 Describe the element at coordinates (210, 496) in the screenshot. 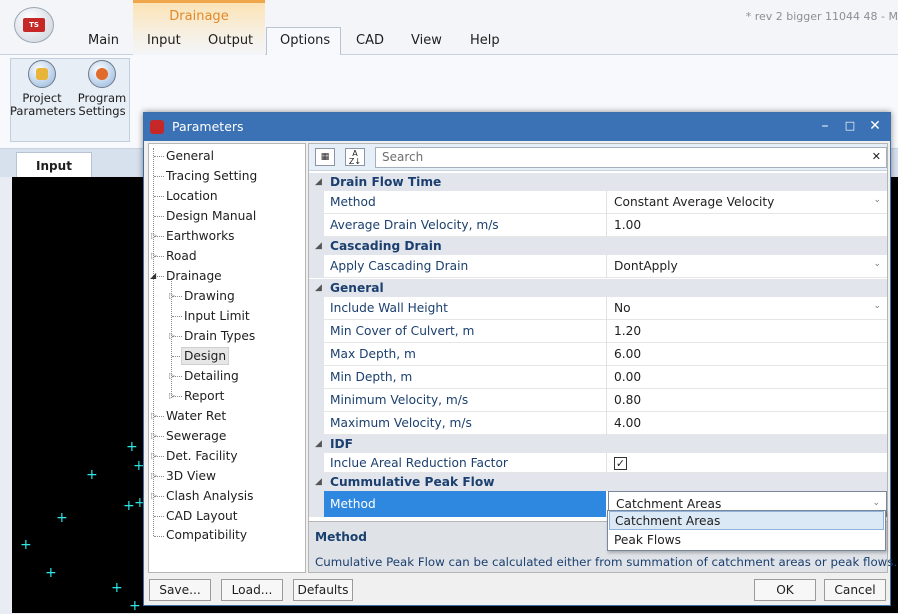

I see `tree-item-clash-analysis: Clash Analysis` at that location.